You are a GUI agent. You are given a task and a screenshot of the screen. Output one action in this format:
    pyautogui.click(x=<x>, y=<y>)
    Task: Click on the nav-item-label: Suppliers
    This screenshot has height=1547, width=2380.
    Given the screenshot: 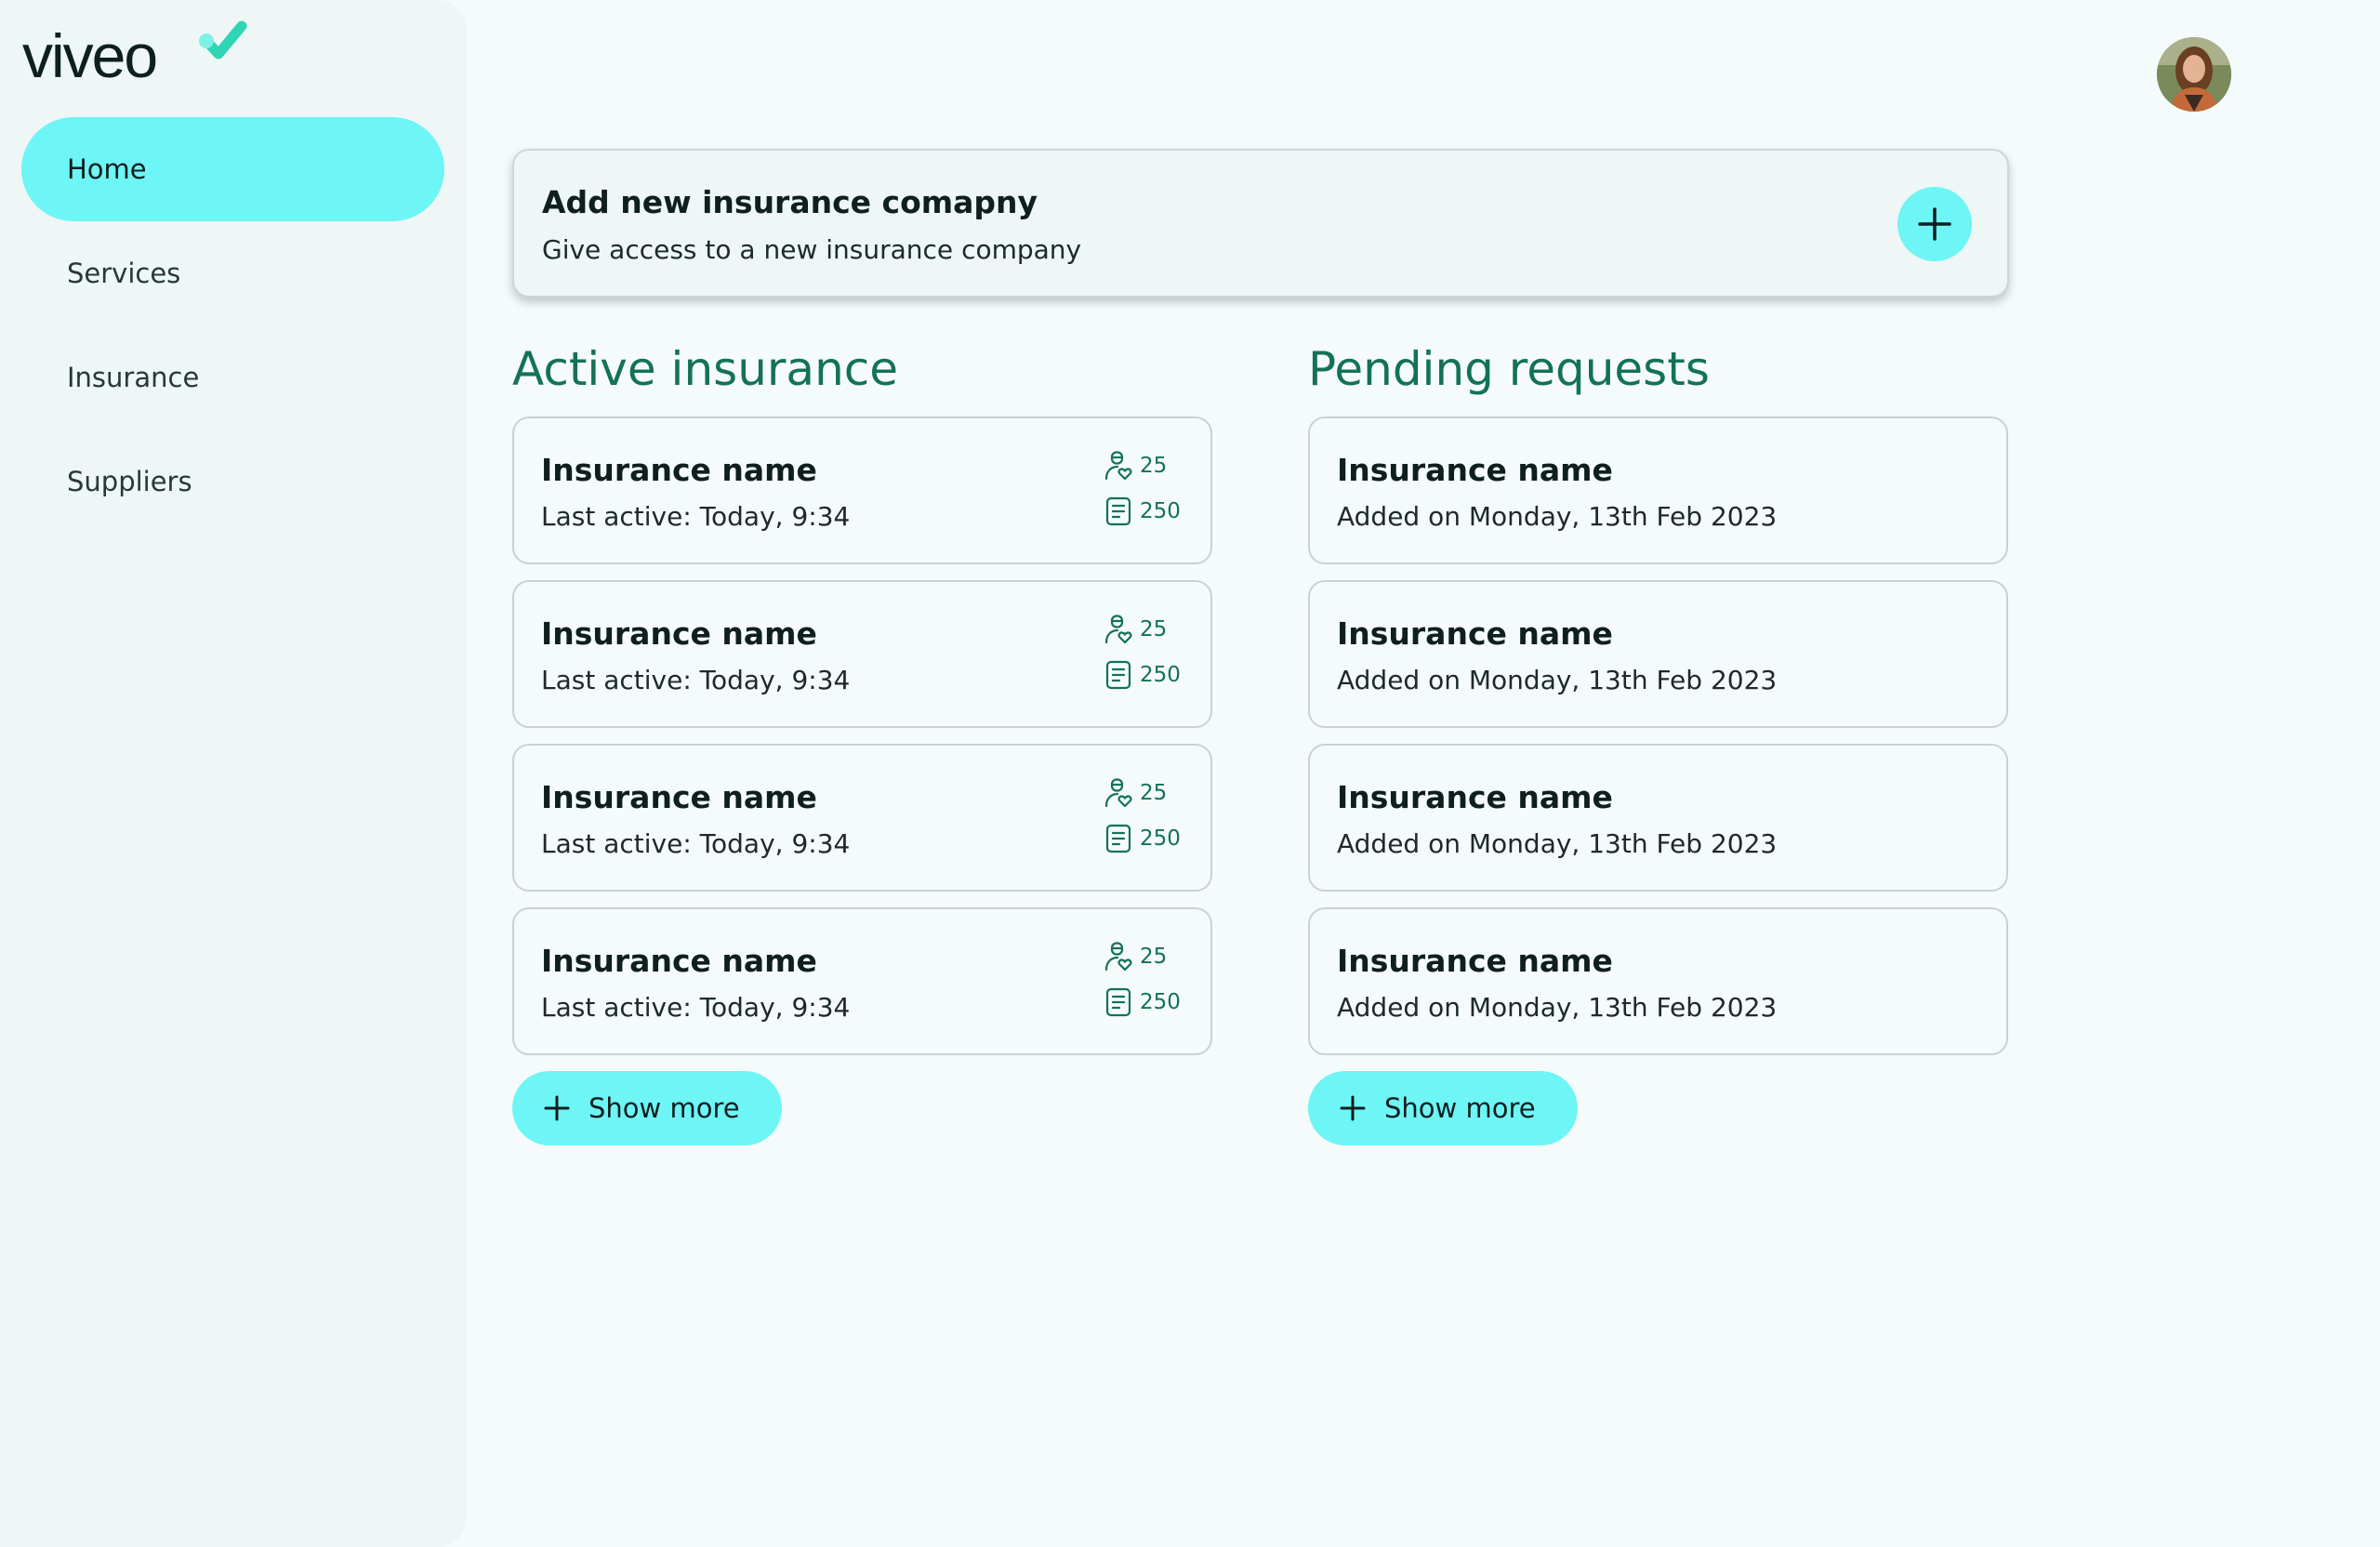 What is the action you would take?
    pyautogui.click(x=129, y=481)
    